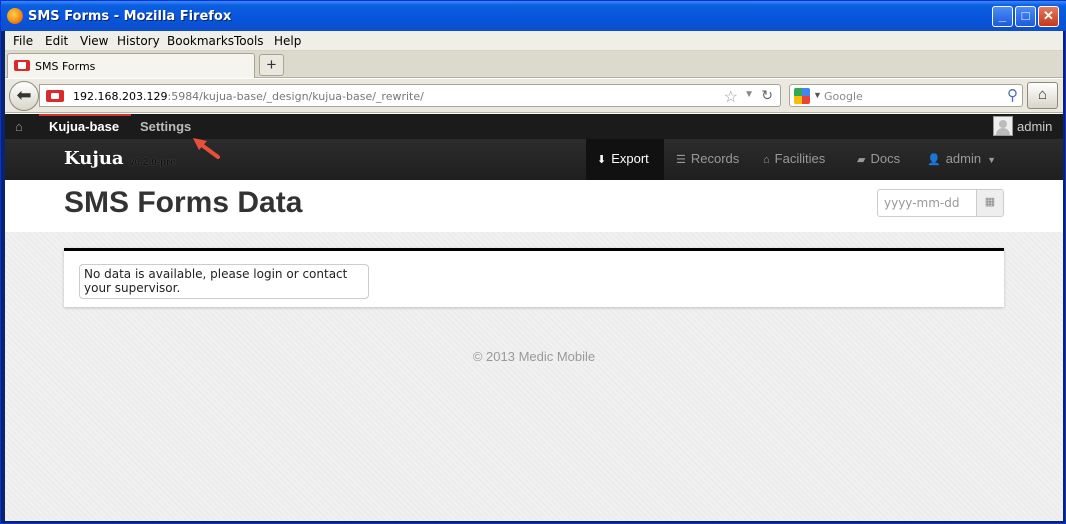 Image resolution: width=1066 pixels, height=524 pixels. Describe the element at coordinates (1048, 16) in the screenshot. I see `close-button: ✕` at that location.